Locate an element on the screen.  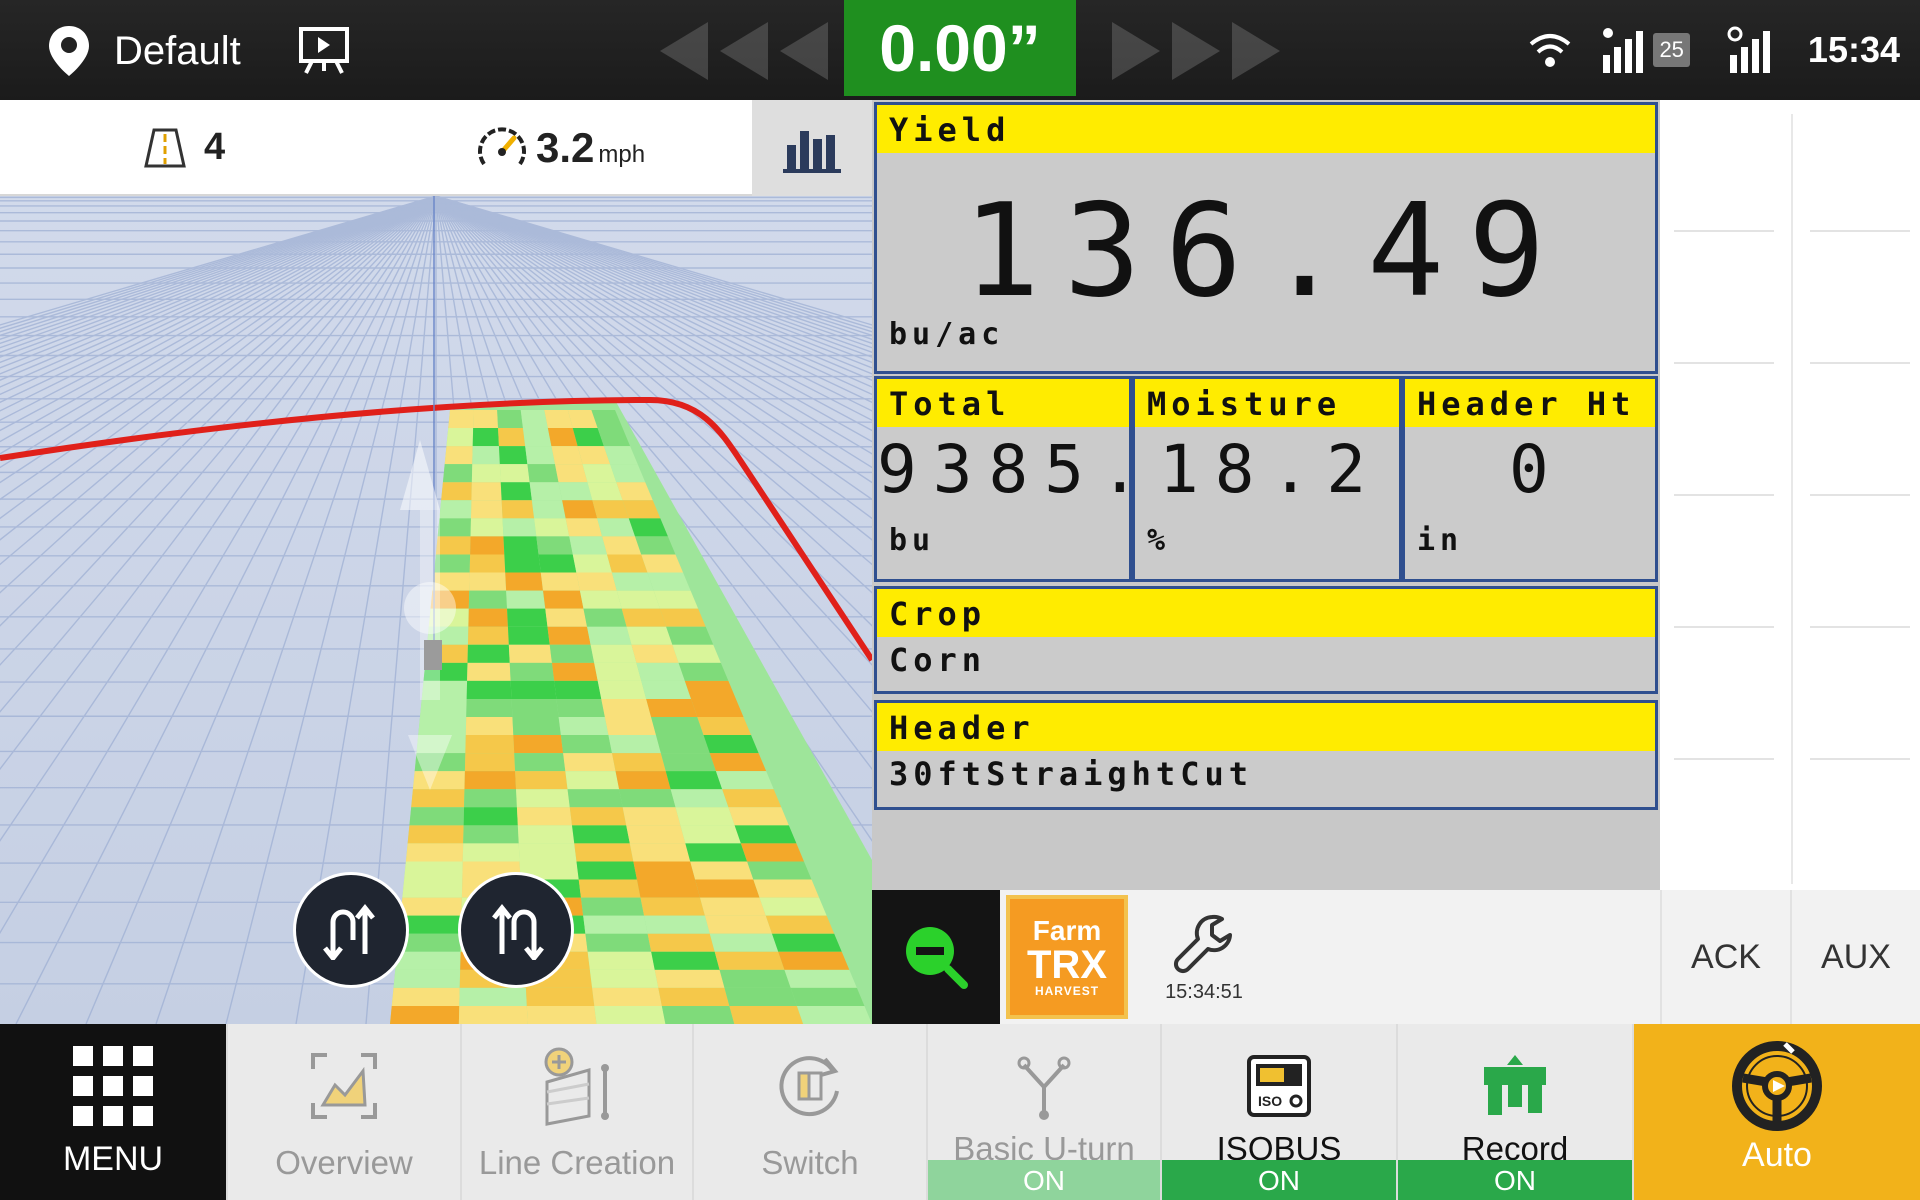
header-height-unit: in is located at coordinates (1440, 540).